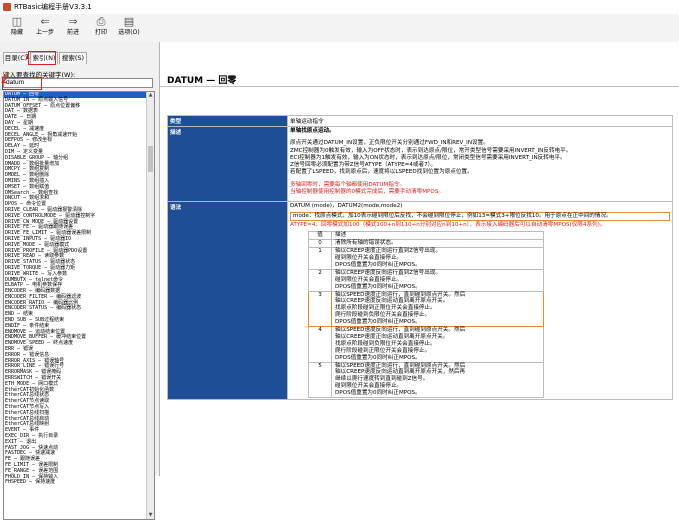 The width and height of the screenshot is (679, 520). What do you see at coordinates (44, 32) in the screenshot?
I see `back-label: 上一步` at bounding box center [44, 32].